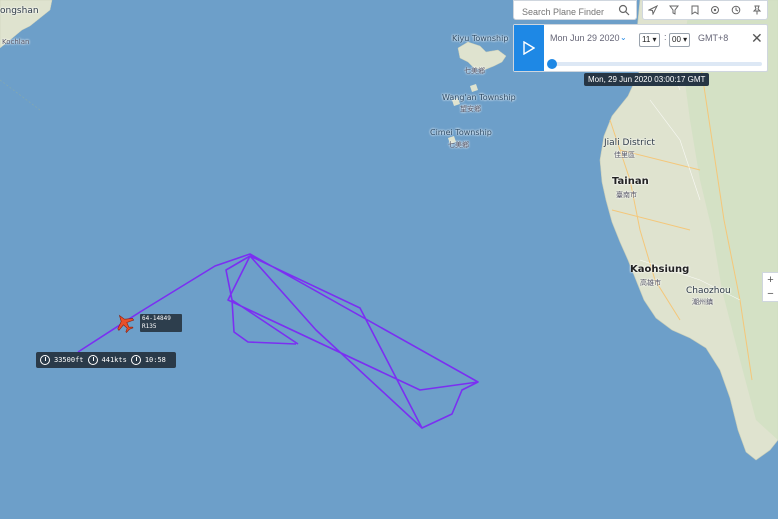 Image resolution: width=778 pixels, height=519 pixels. What do you see at coordinates (647, 79) in the screenshot?
I see `time-tooltip: Mon, 29 Jun 2020 03:00:17 GMT` at bounding box center [647, 79].